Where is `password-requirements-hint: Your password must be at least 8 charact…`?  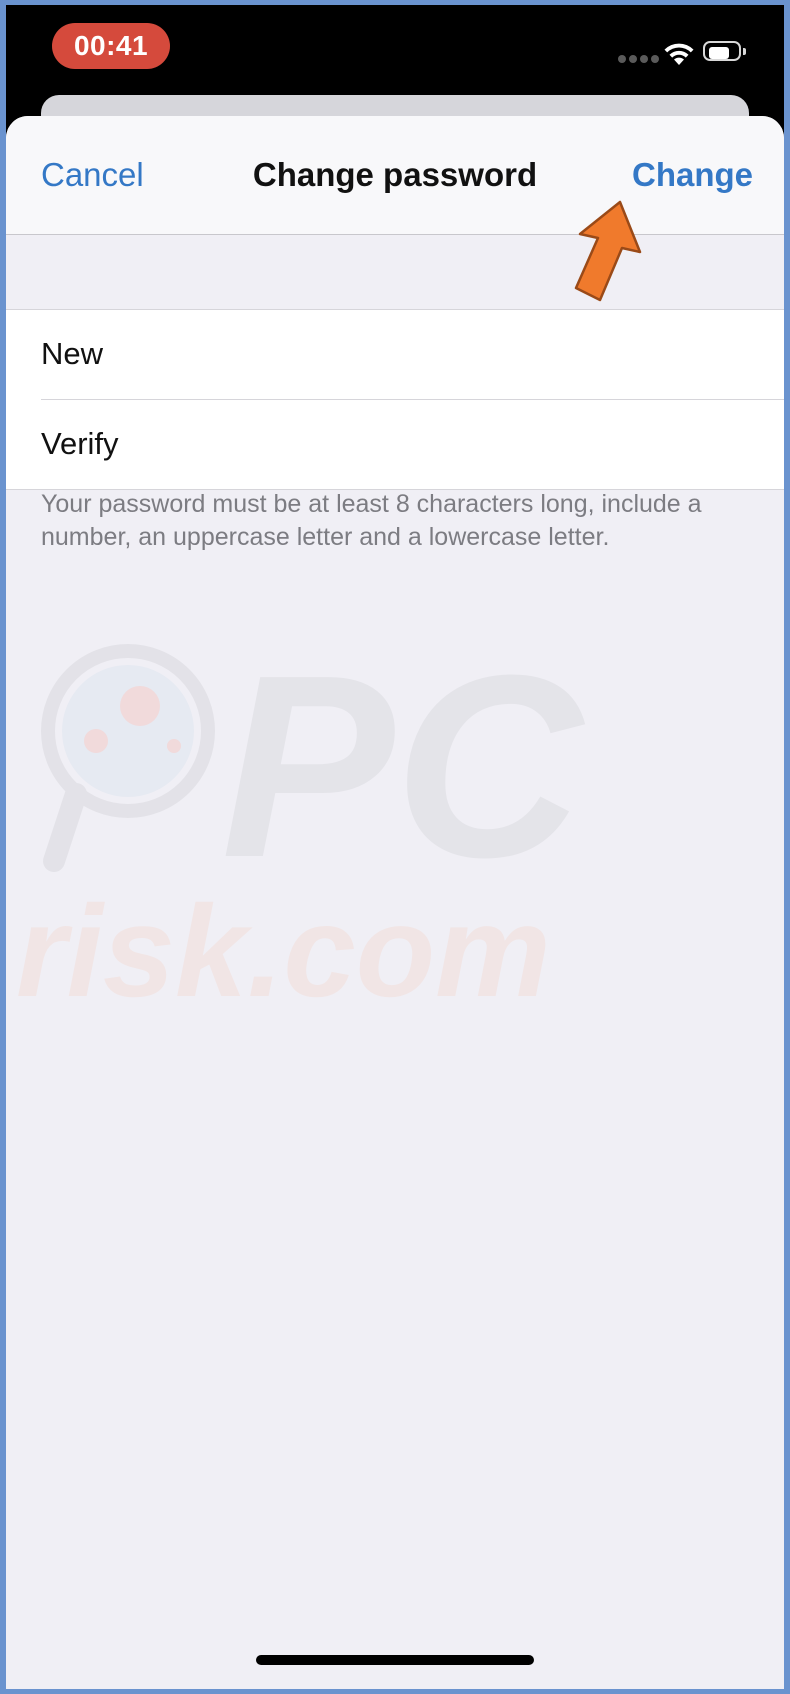 password-requirements-hint: Your password must be at least 8 charact… is located at coordinates (371, 520).